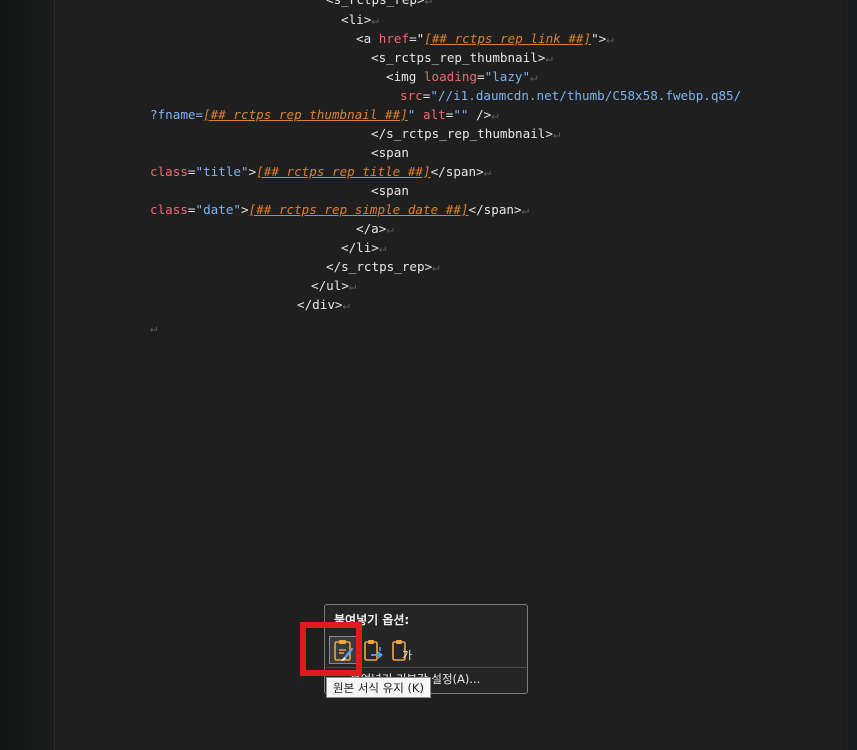 The image size is (857, 750). What do you see at coordinates (461, 114) in the screenshot?
I see `code-token: ""` at bounding box center [461, 114].